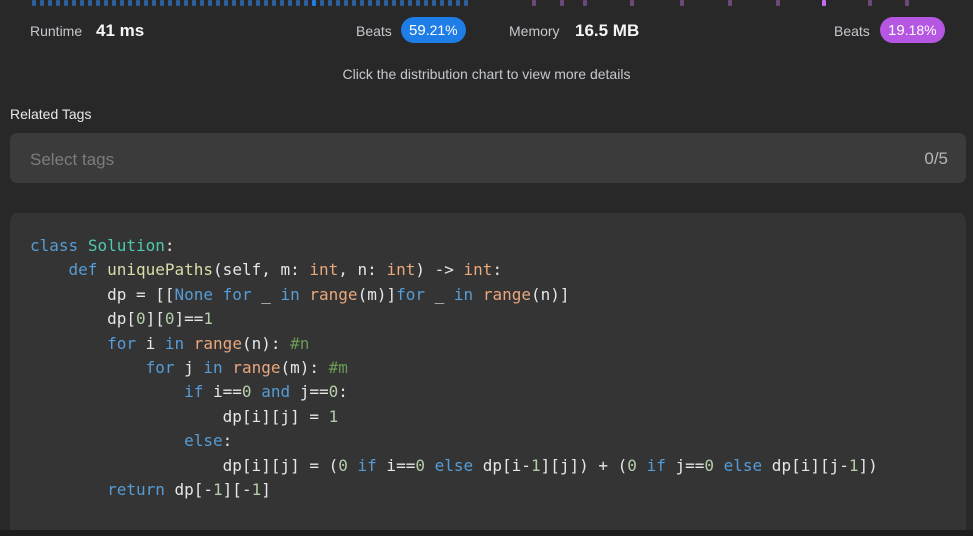 This screenshot has width=973, height=536. I want to click on memory-beats-badge: 19.18%, so click(912, 30).